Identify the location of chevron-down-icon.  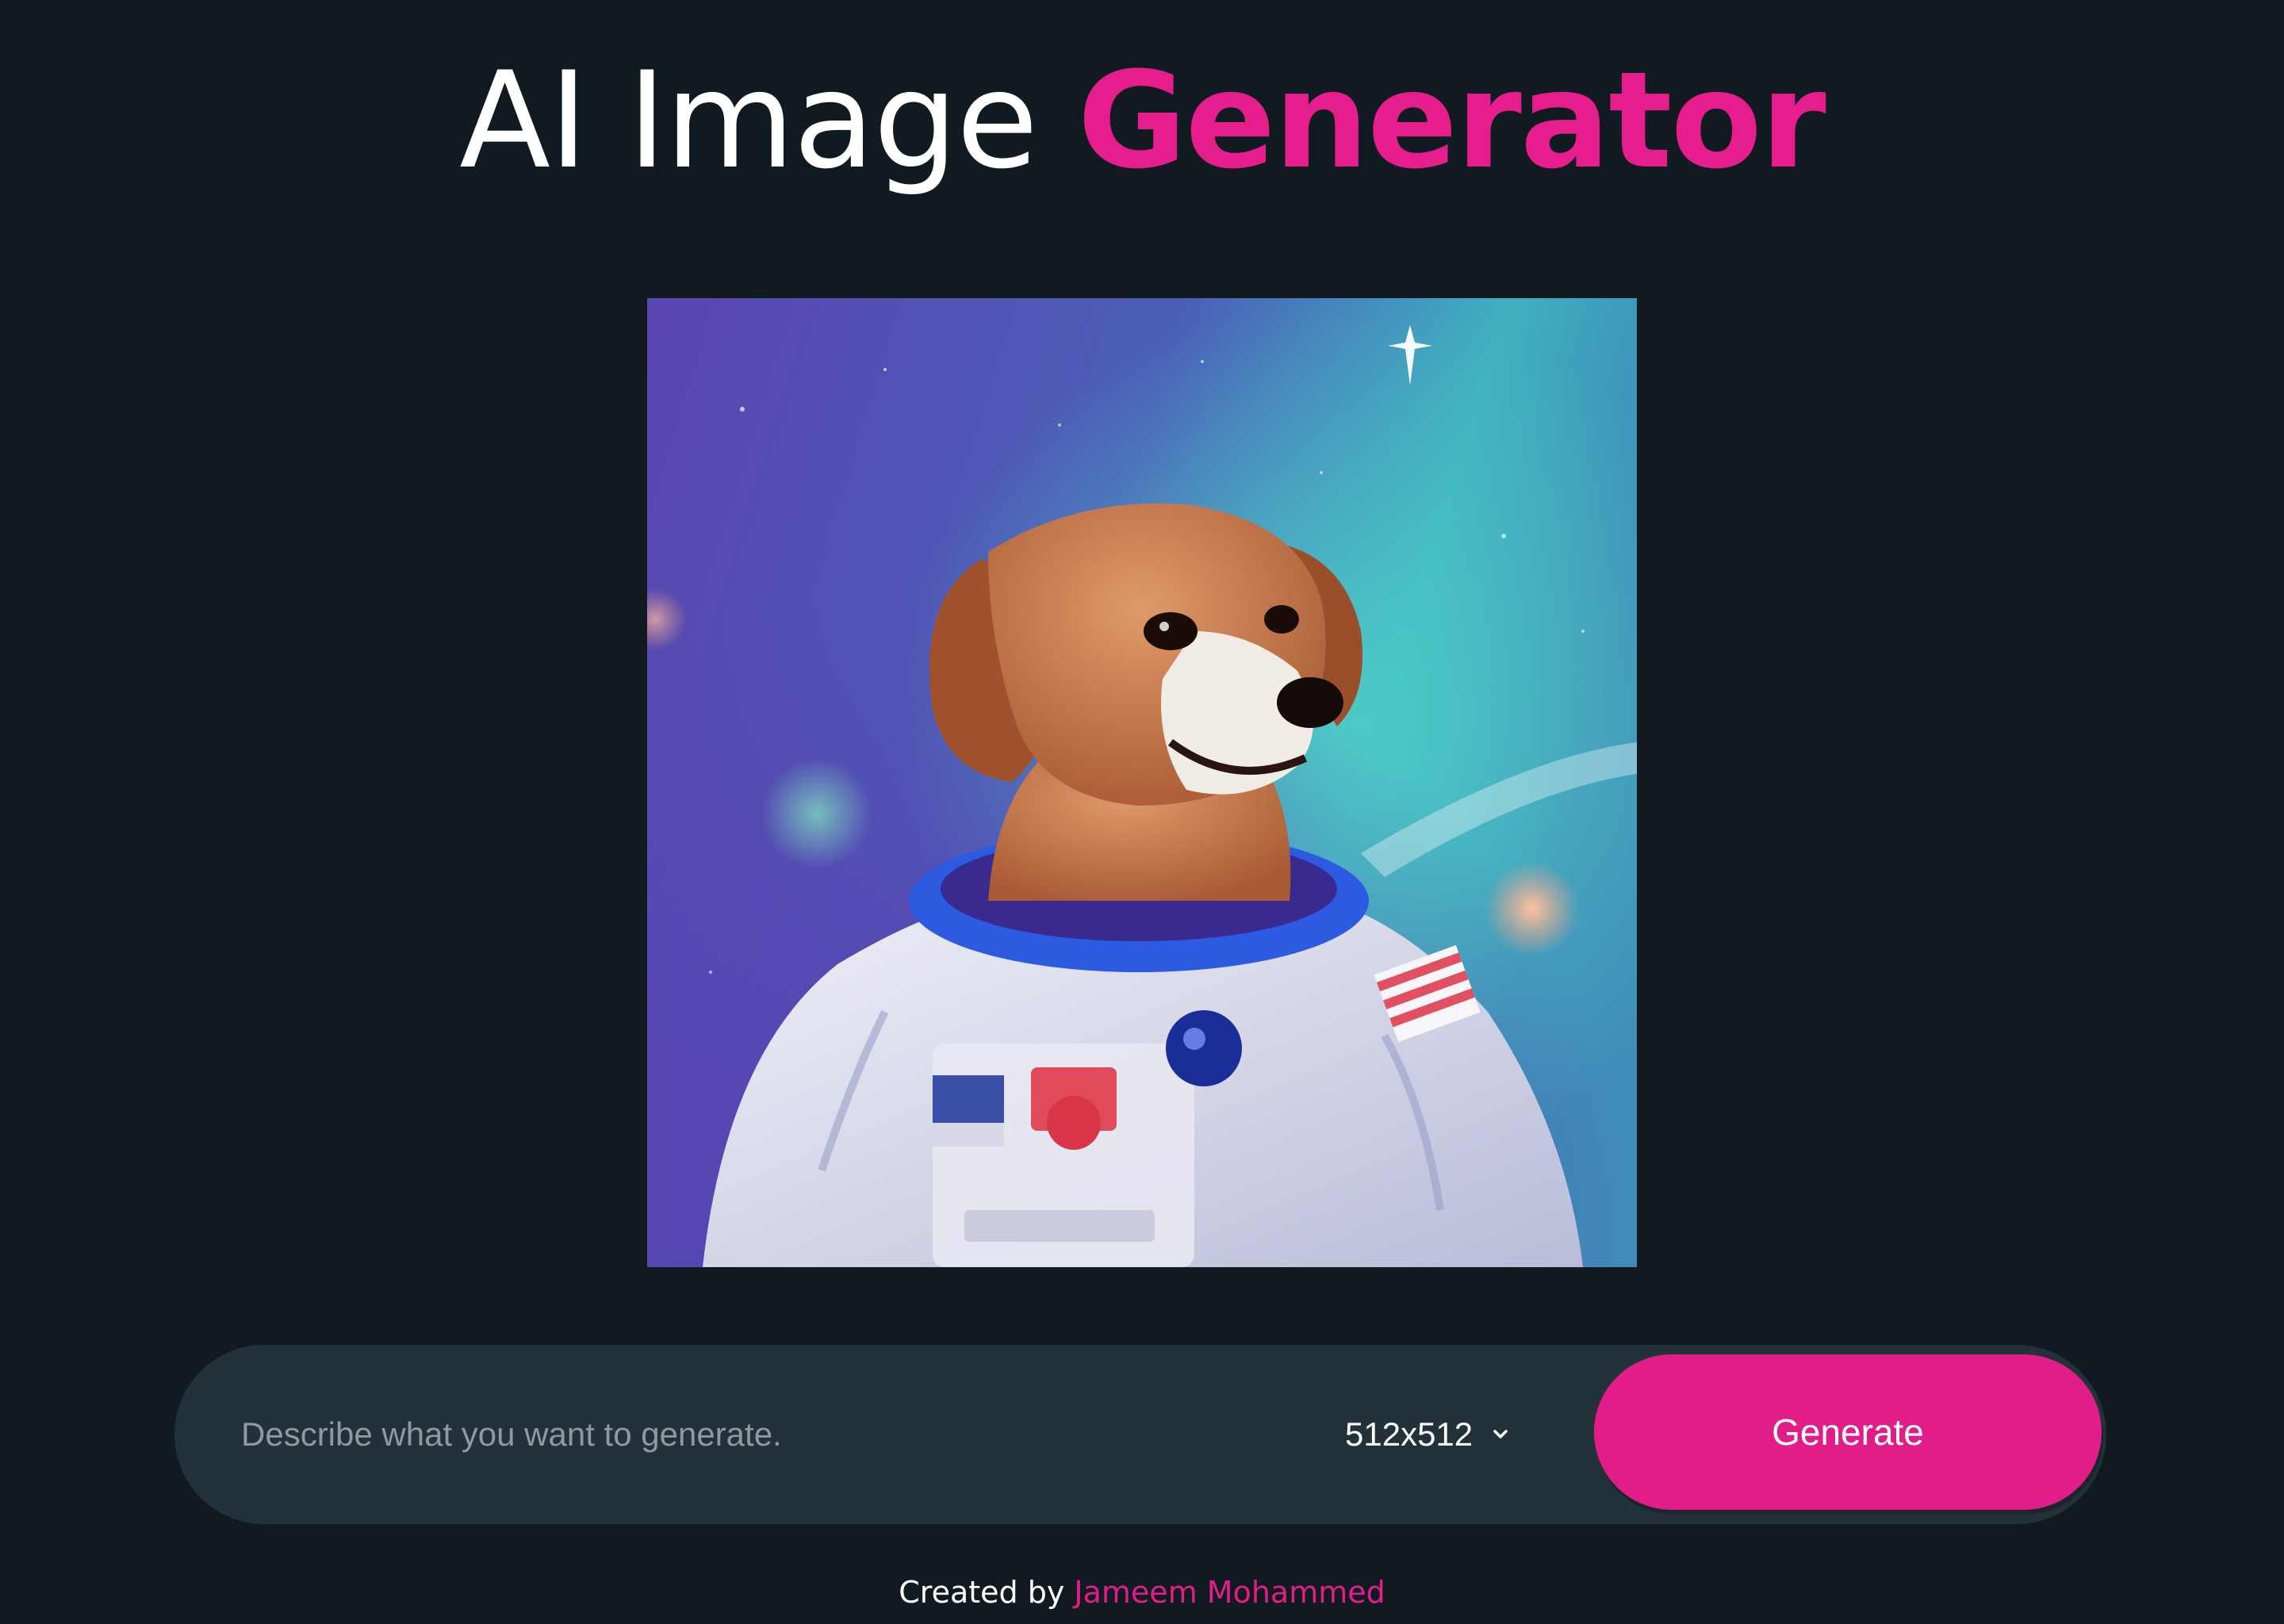
(1500, 1434).